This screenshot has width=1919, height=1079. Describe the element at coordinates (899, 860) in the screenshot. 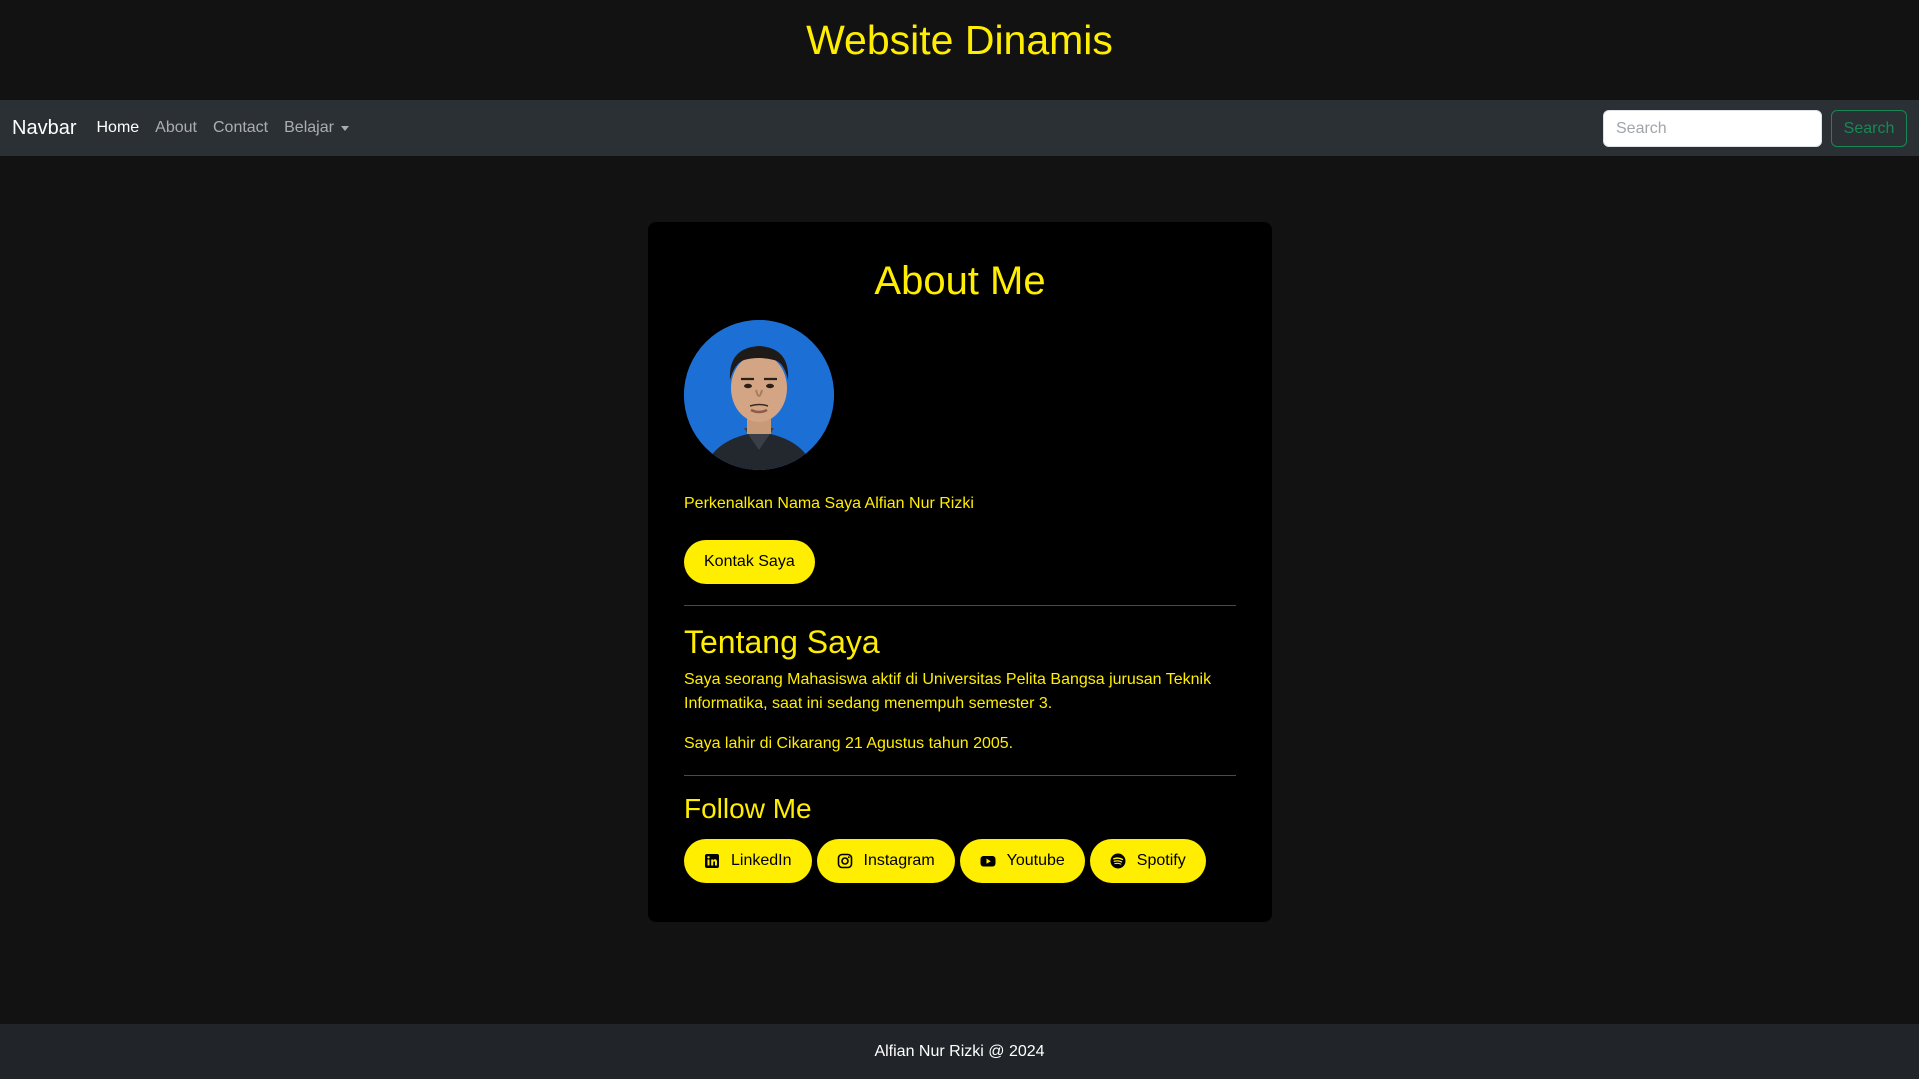

I see `social-button-label: Instagram` at that location.